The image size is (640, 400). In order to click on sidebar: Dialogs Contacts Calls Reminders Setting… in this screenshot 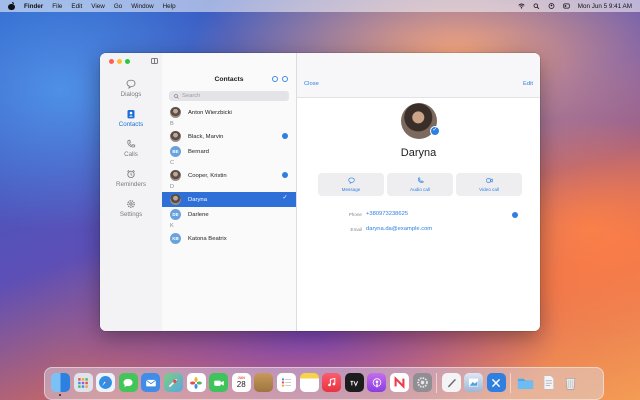, I will do `click(131, 192)`.